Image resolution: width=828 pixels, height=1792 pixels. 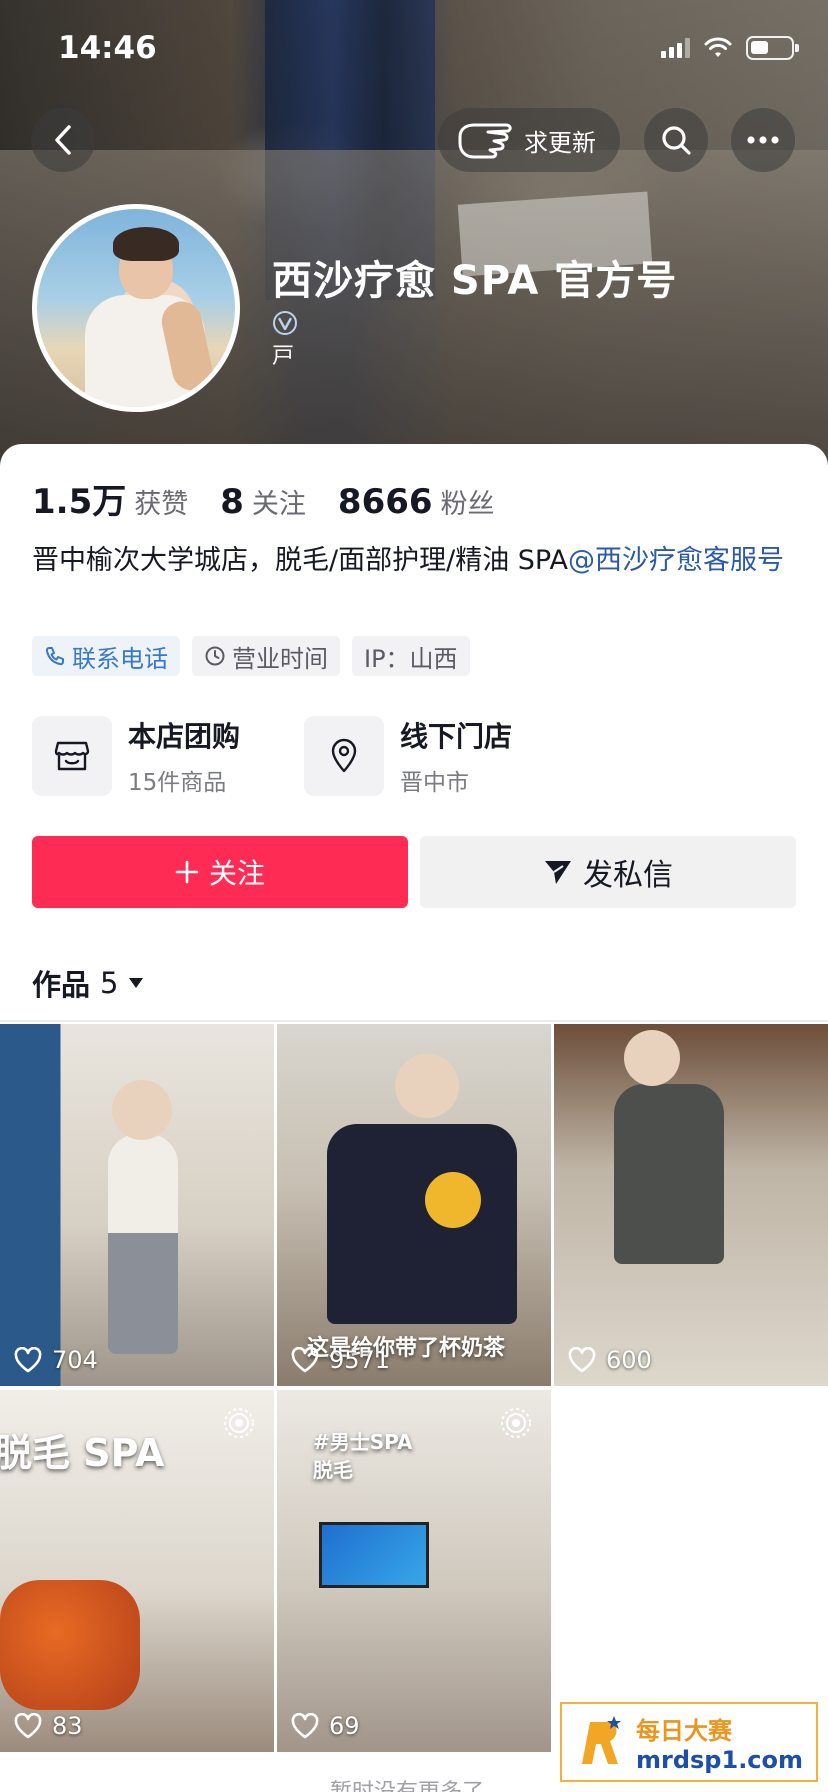 What do you see at coordinates (70, 1645) in the screenshot?
I see `flower-basket` at bounding box center [70, 1645].